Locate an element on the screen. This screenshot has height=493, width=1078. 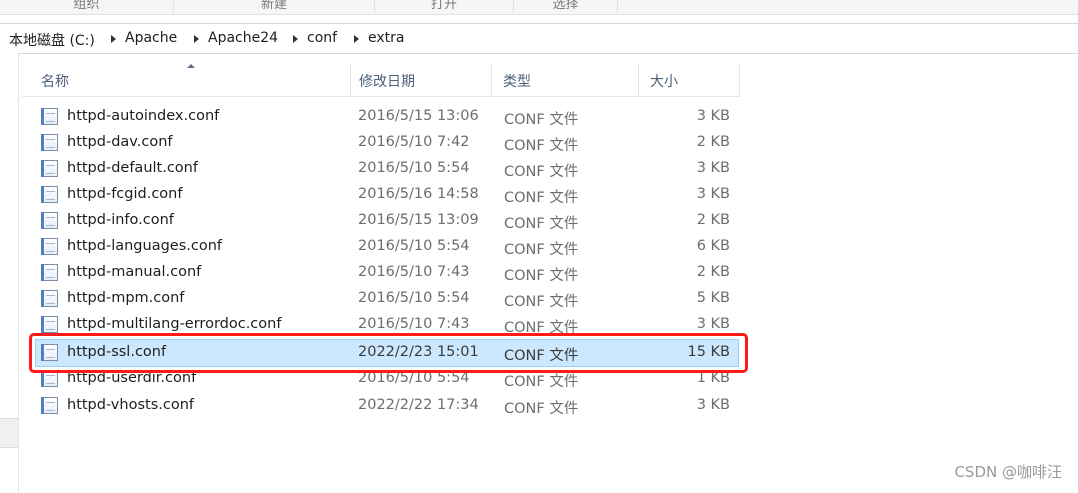
ribbon: 组织 新建 打开 选择 is located at coordinates (539, 7).